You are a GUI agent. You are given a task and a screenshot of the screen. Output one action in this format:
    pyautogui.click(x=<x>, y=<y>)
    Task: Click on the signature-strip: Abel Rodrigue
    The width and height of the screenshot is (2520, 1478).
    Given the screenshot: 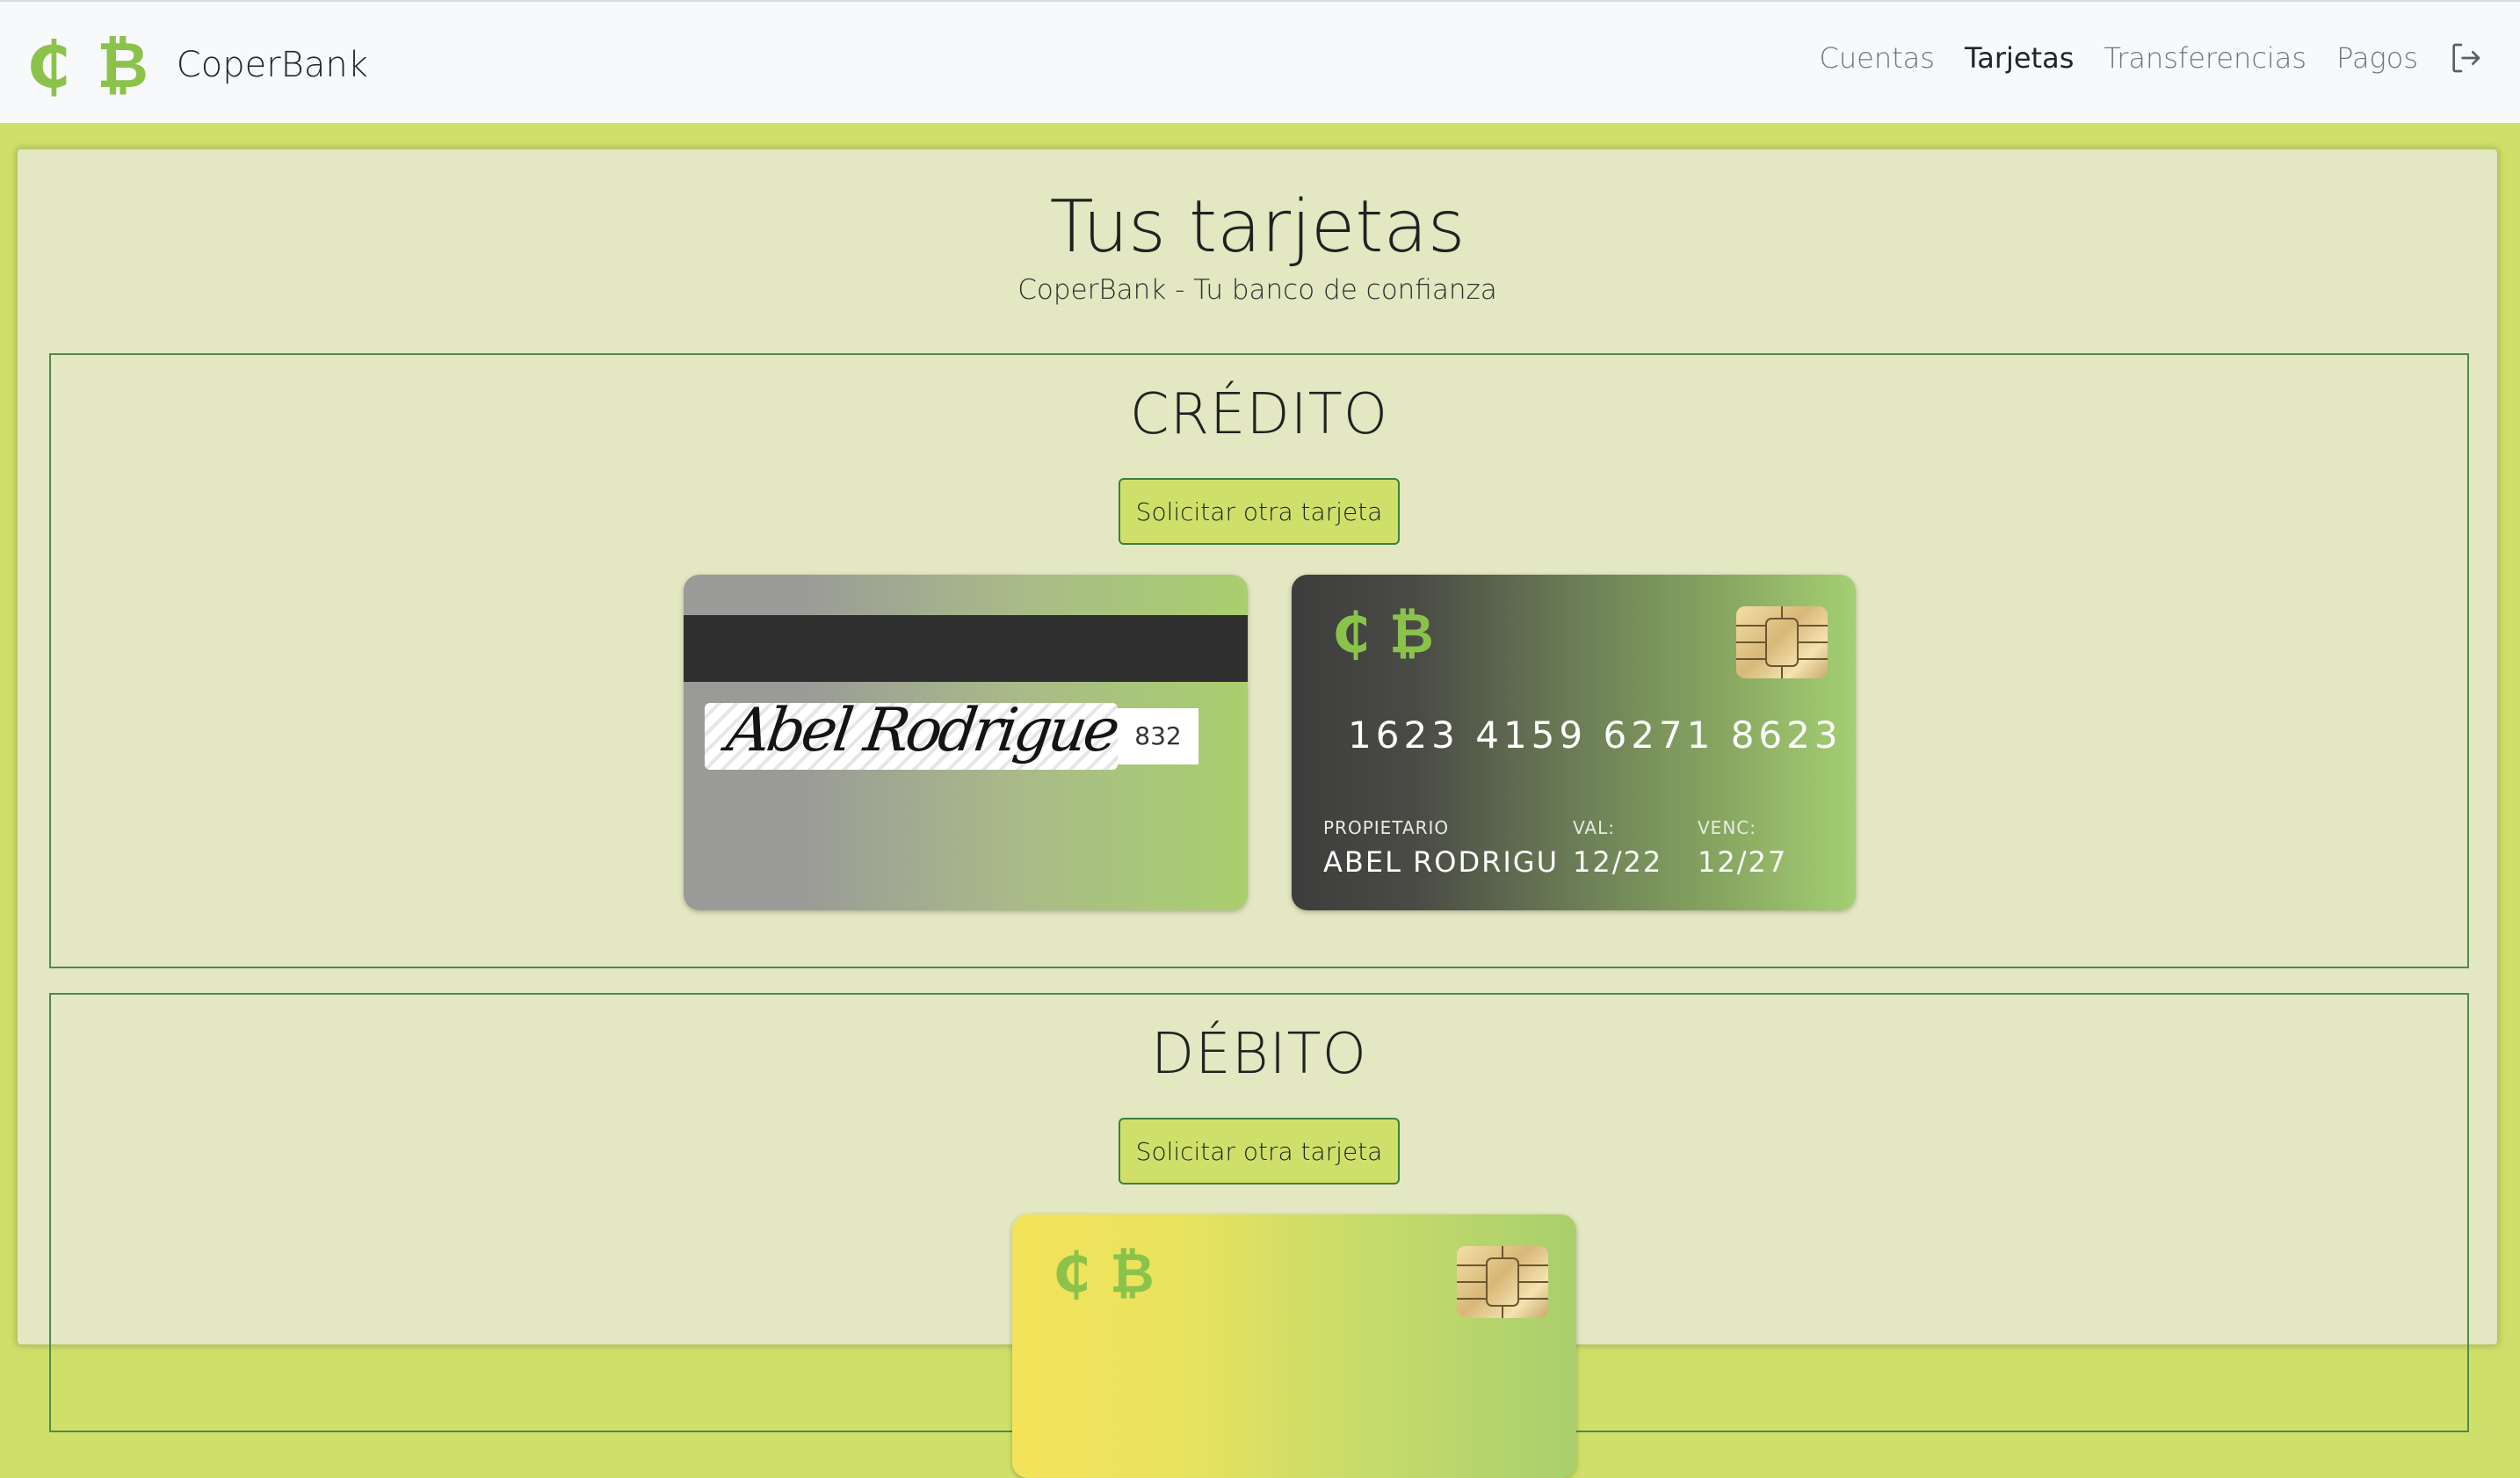 What is the action you would take?
    pyautogui.click(x=912, y=733)
    